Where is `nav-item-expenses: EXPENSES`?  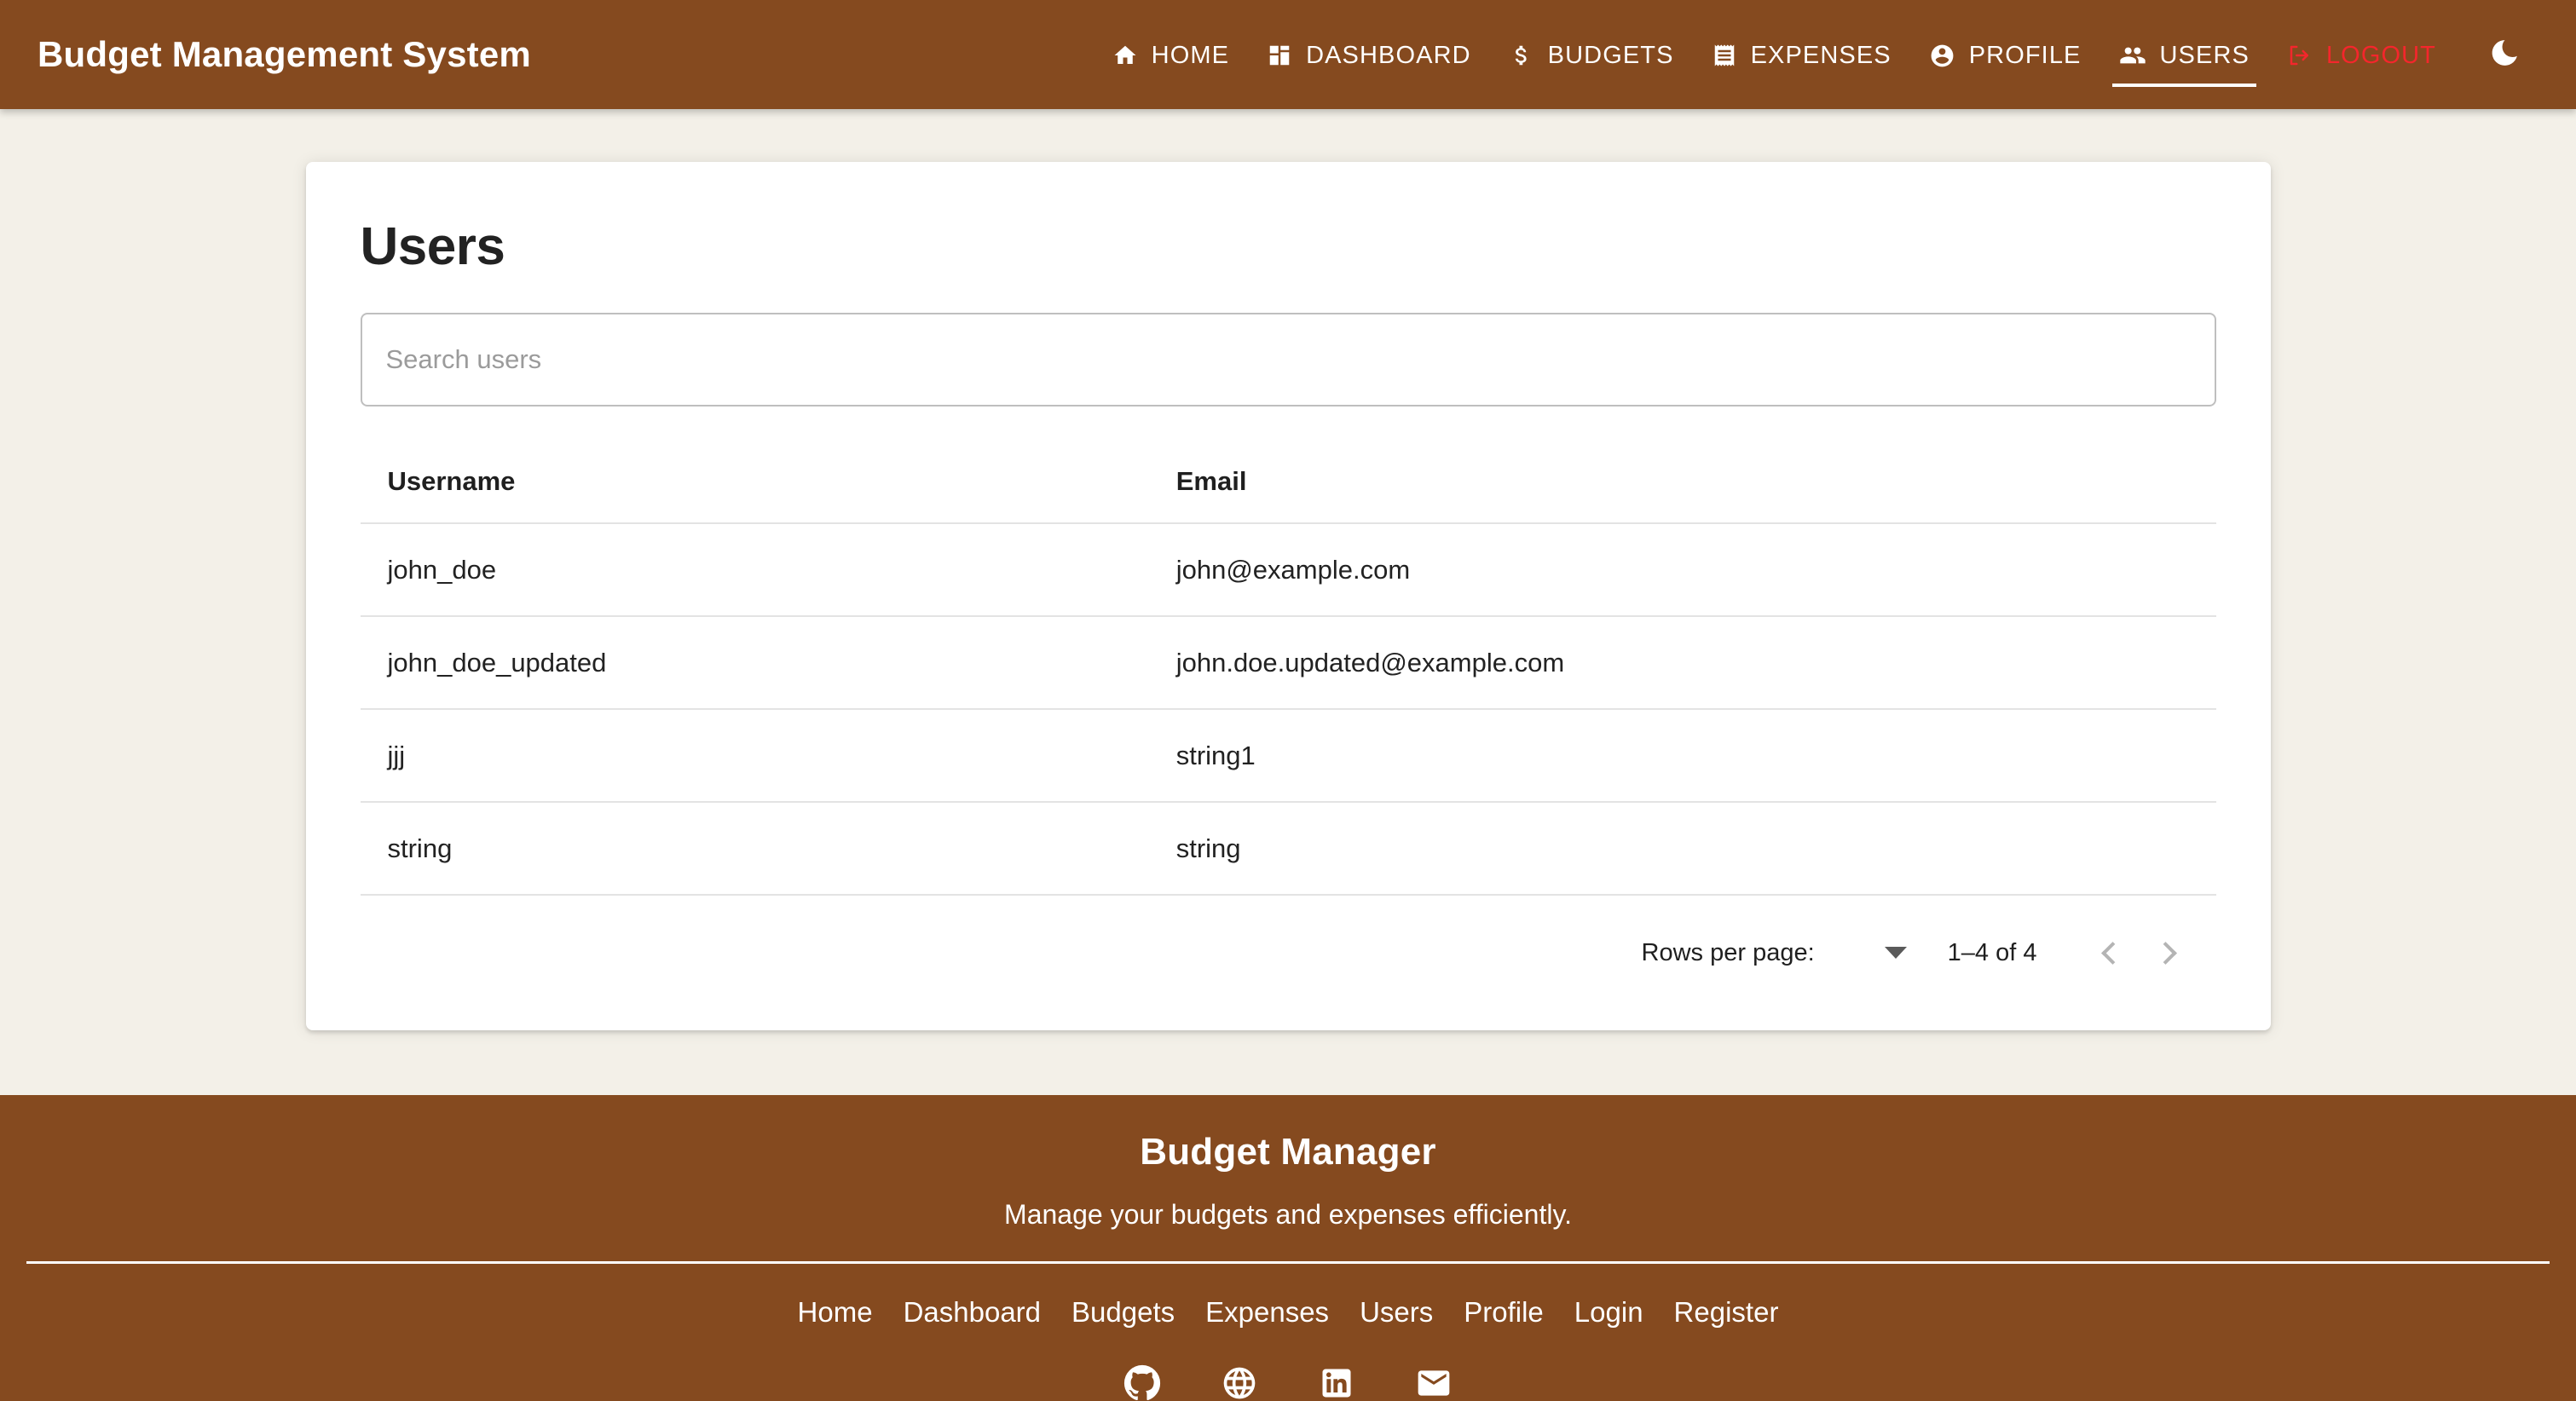 nav-item-expenses: EXPENSES is located at coordinates (1801, 55).